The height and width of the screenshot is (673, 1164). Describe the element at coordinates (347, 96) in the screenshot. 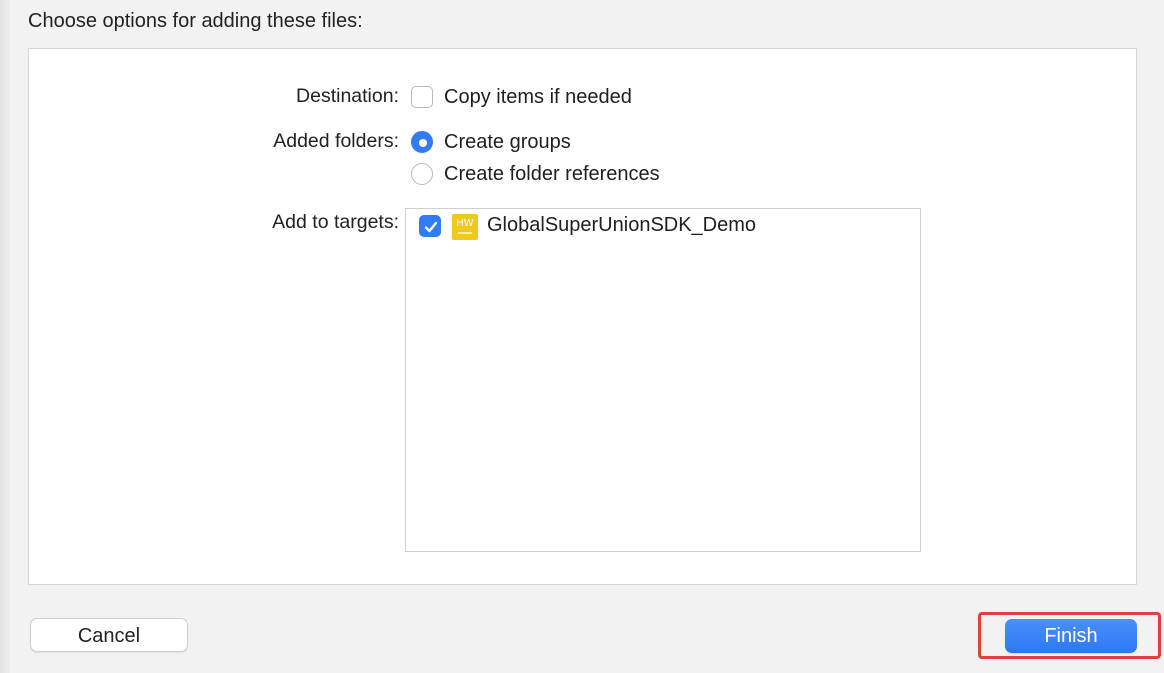

I see `destination-label: Destination:` at that location.